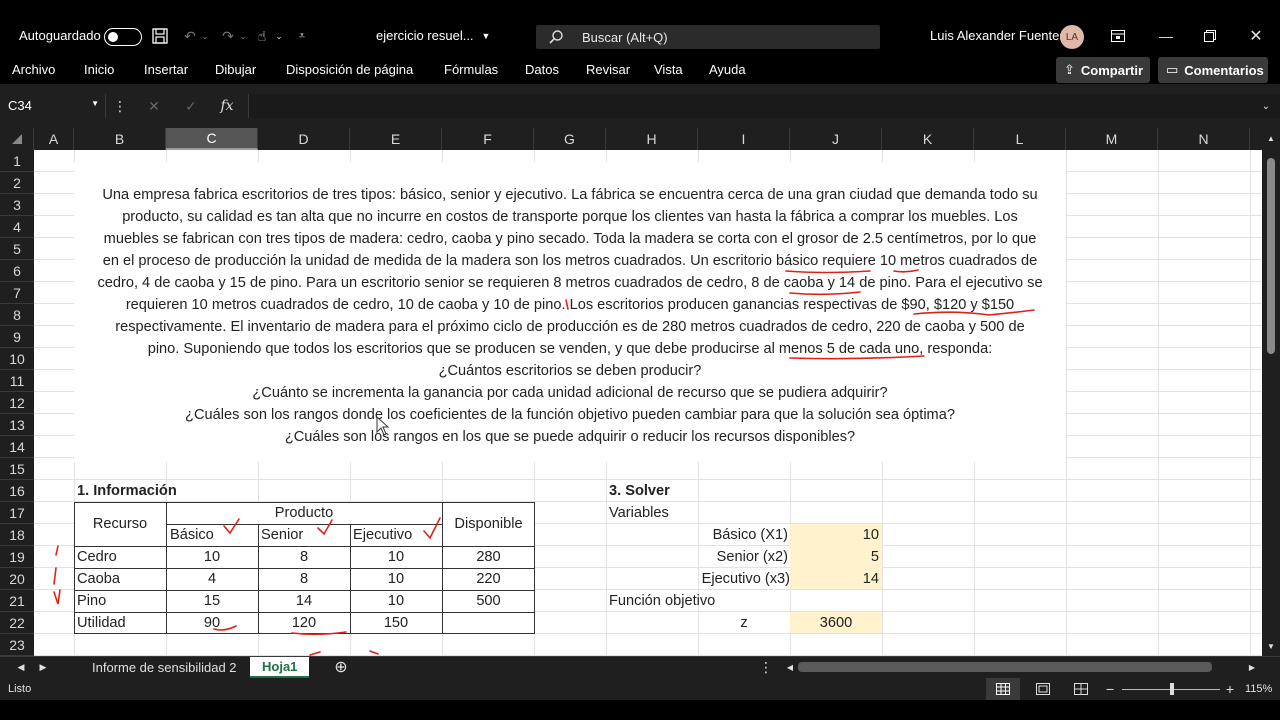 This screenshot has height=720, width=1280. I want to click on close-icon: ✕, so click(1256, 36).